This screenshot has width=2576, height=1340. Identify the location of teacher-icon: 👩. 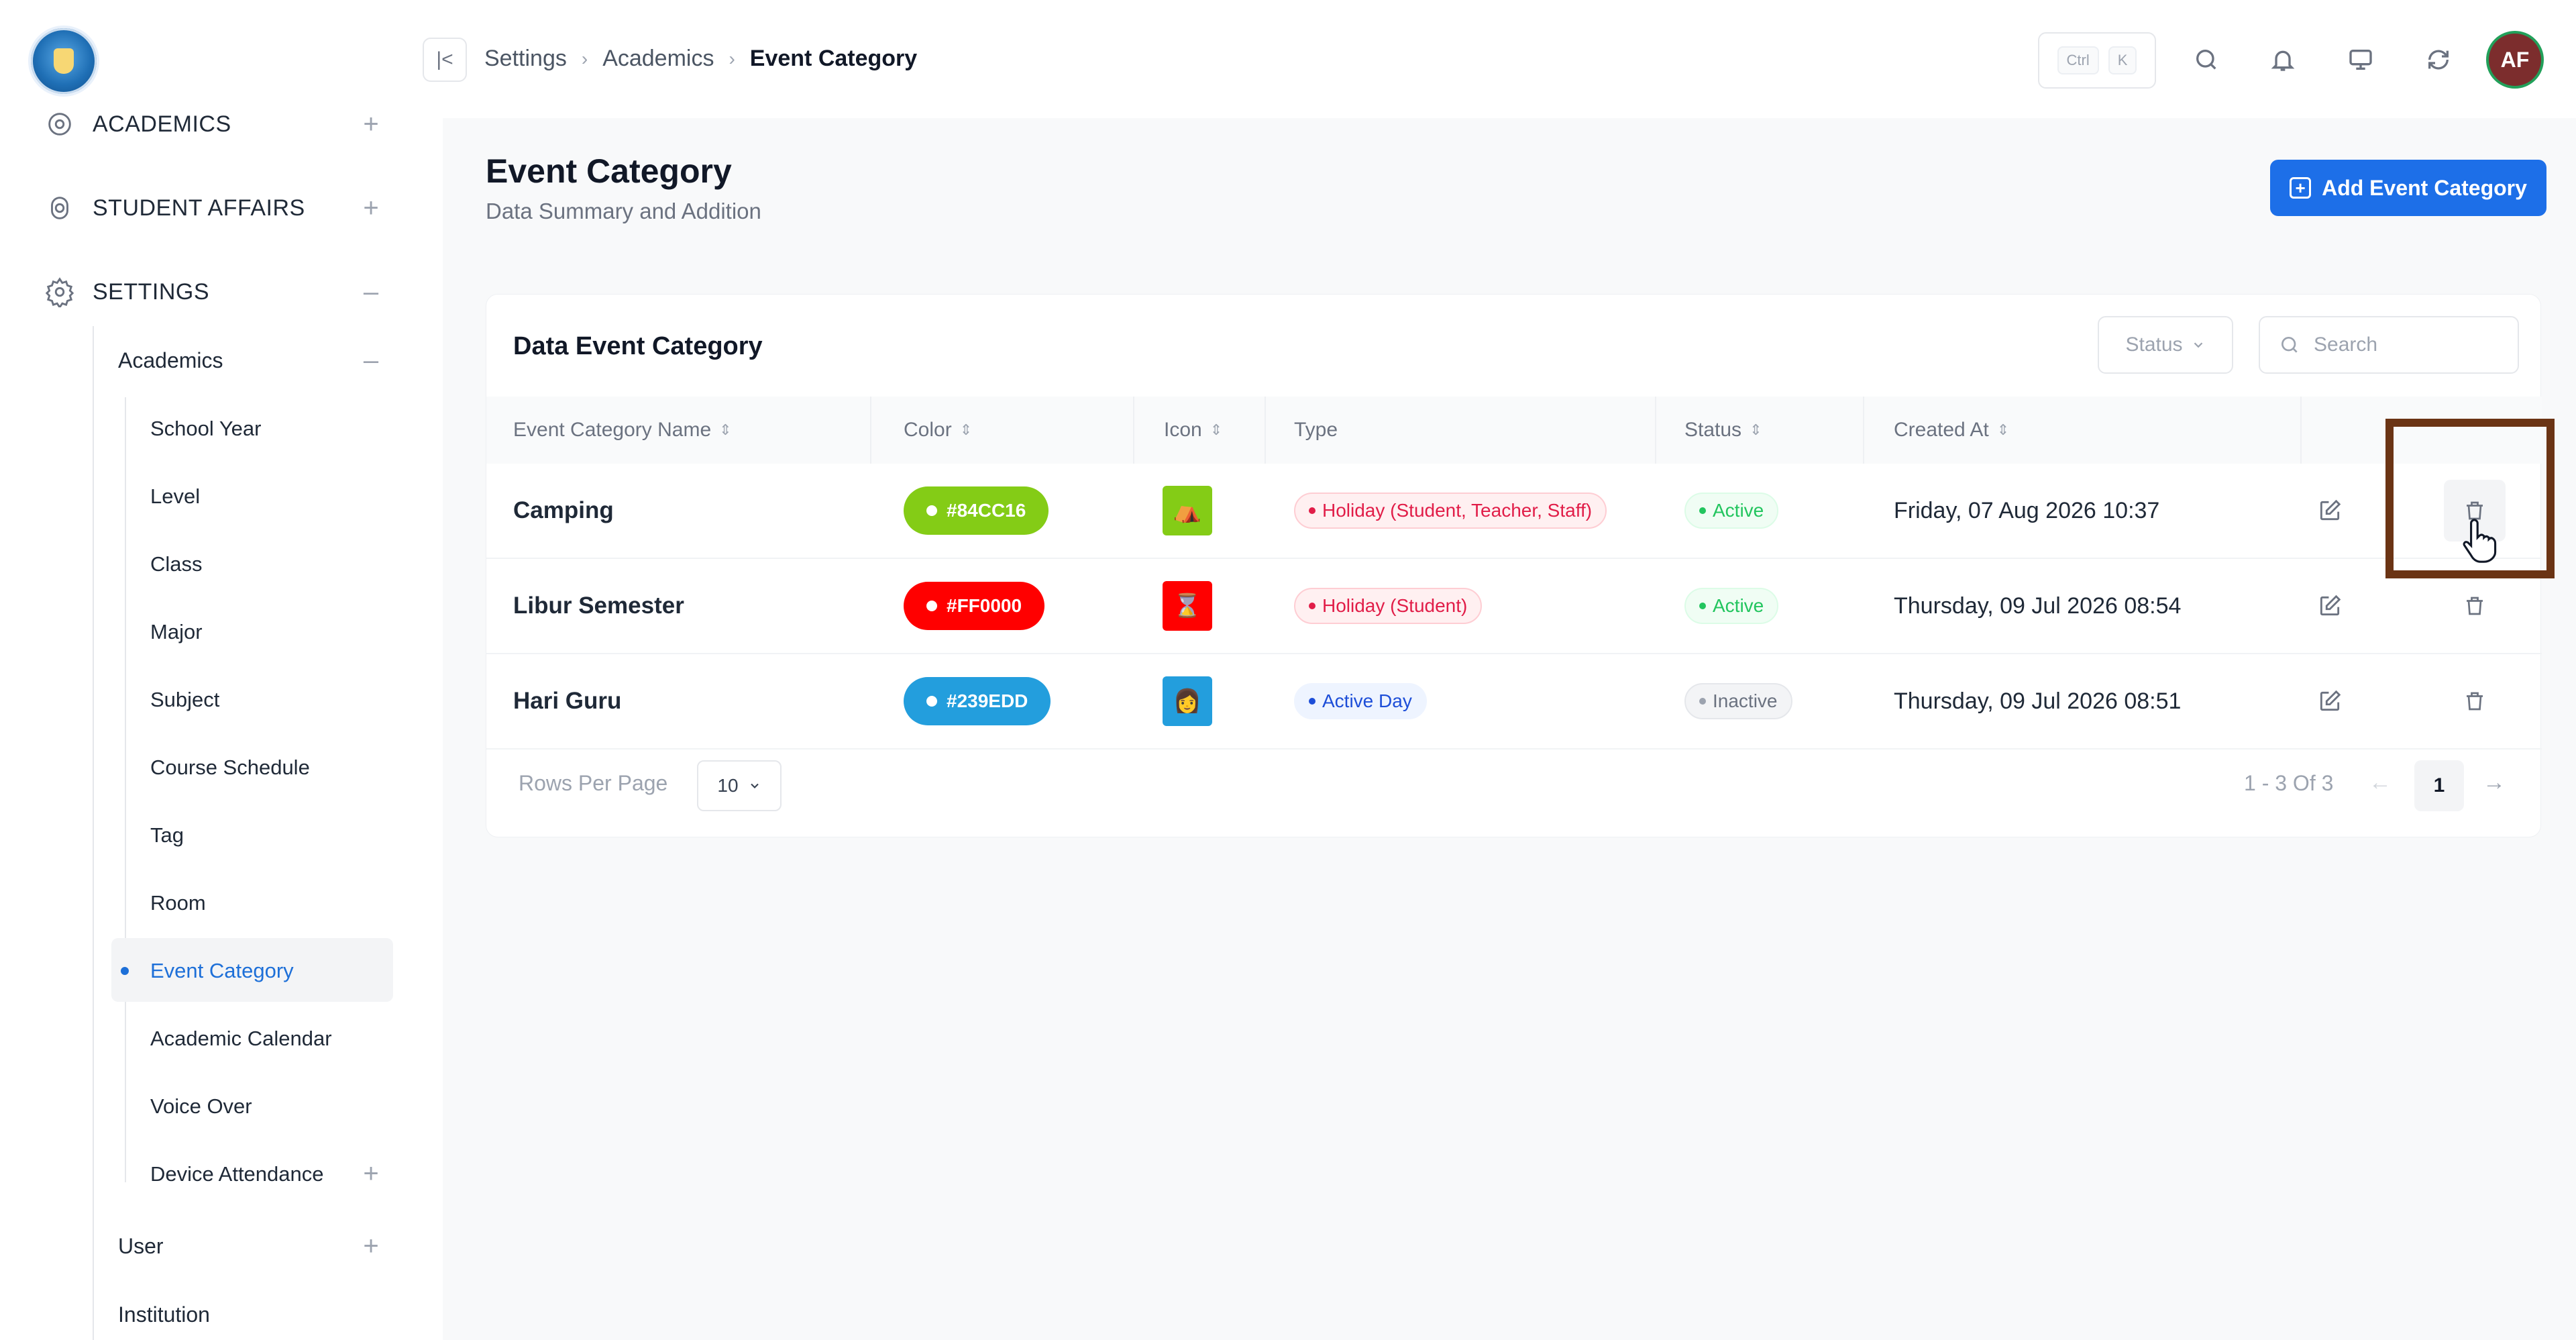
(1187, 701).